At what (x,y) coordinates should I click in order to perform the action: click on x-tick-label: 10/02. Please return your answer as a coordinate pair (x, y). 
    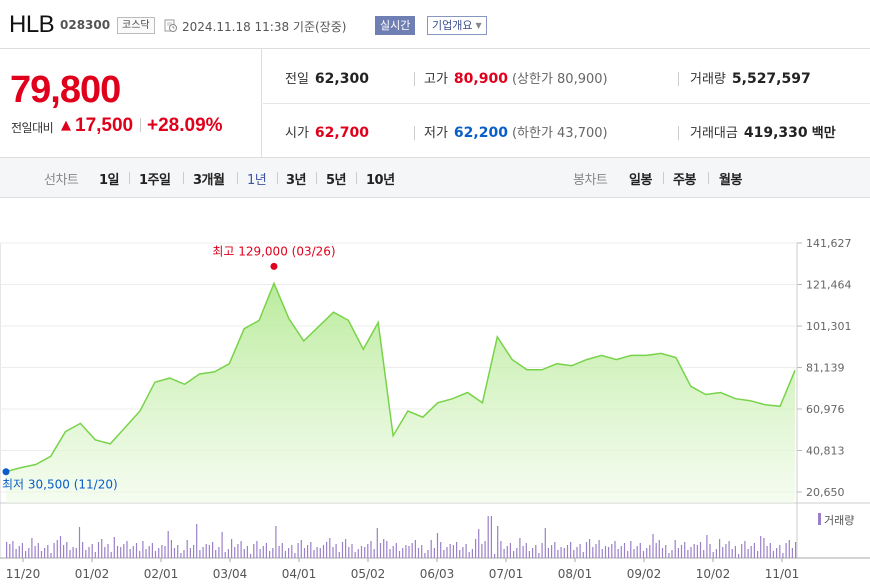
    Looking at the image, I should click on (713, 574).